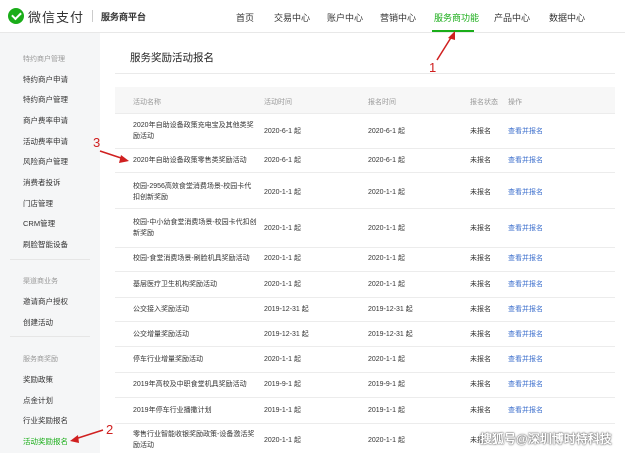 This screenshot has width=625, height=453. I want to click on annotation-label-2: 2, so click(110, 429).